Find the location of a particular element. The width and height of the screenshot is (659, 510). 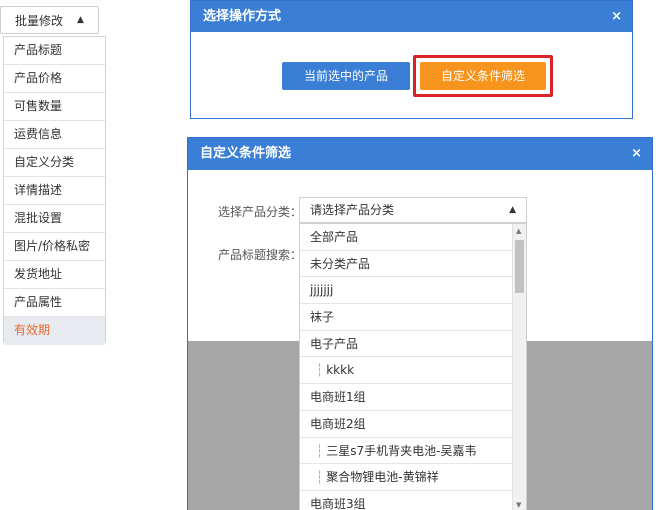

batch-edit-button: 批量修改 ▲ is located at coordinates (49, 20).